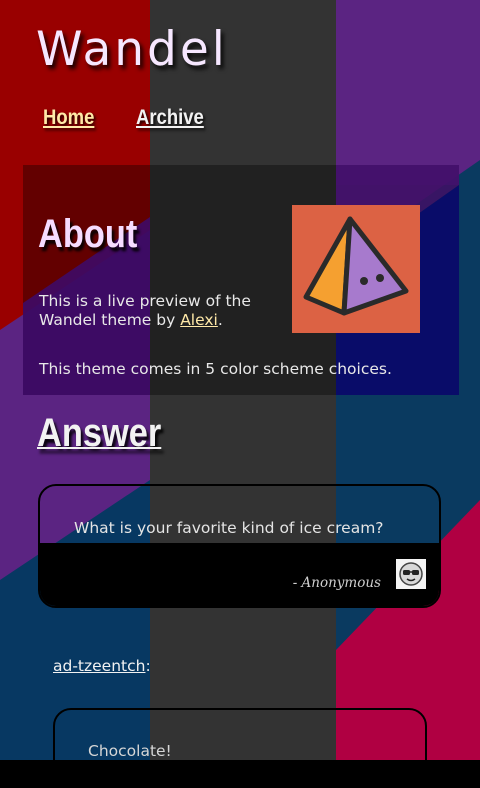 This screenshot has height=788, width=480. What do you see at coordinates (148, 666) in the screenshot?
I see `answerer-colon: :` at bounding box center [148, 666].